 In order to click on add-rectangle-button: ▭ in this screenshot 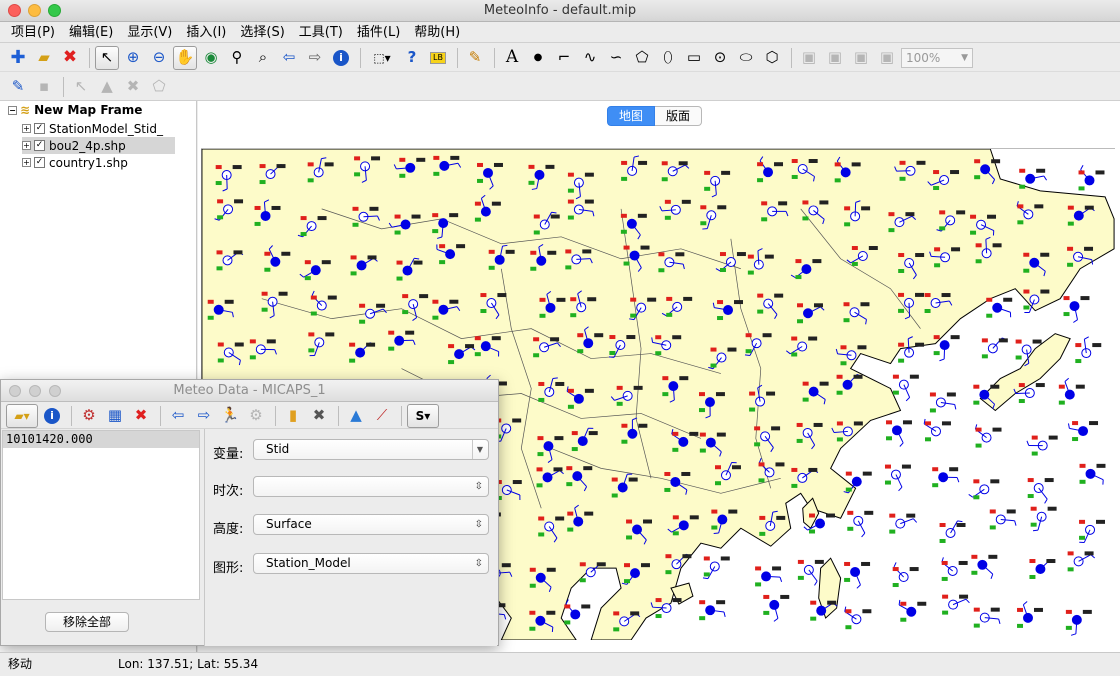, I will do `click(694, 58)`.